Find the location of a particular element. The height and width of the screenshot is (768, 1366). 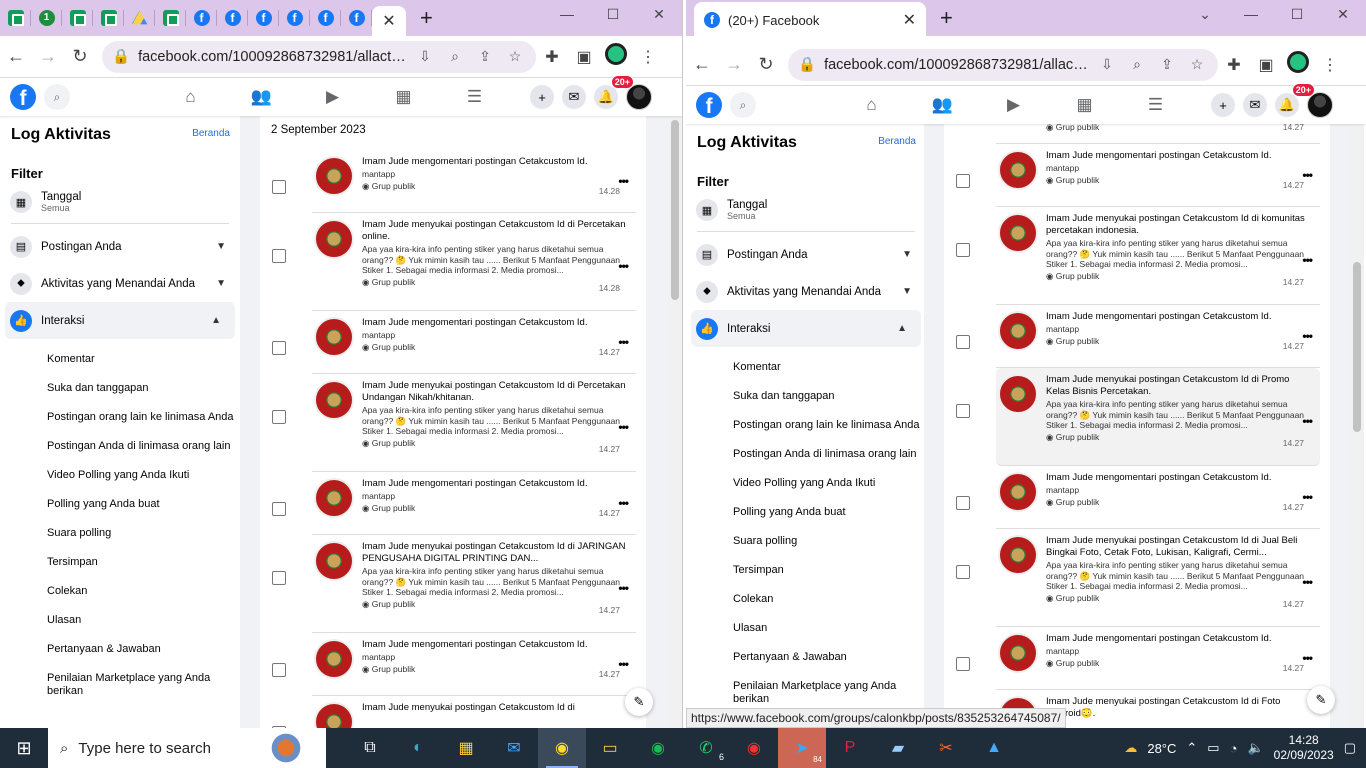

install-icon: ⇩ is located at coordinates (425, 56).